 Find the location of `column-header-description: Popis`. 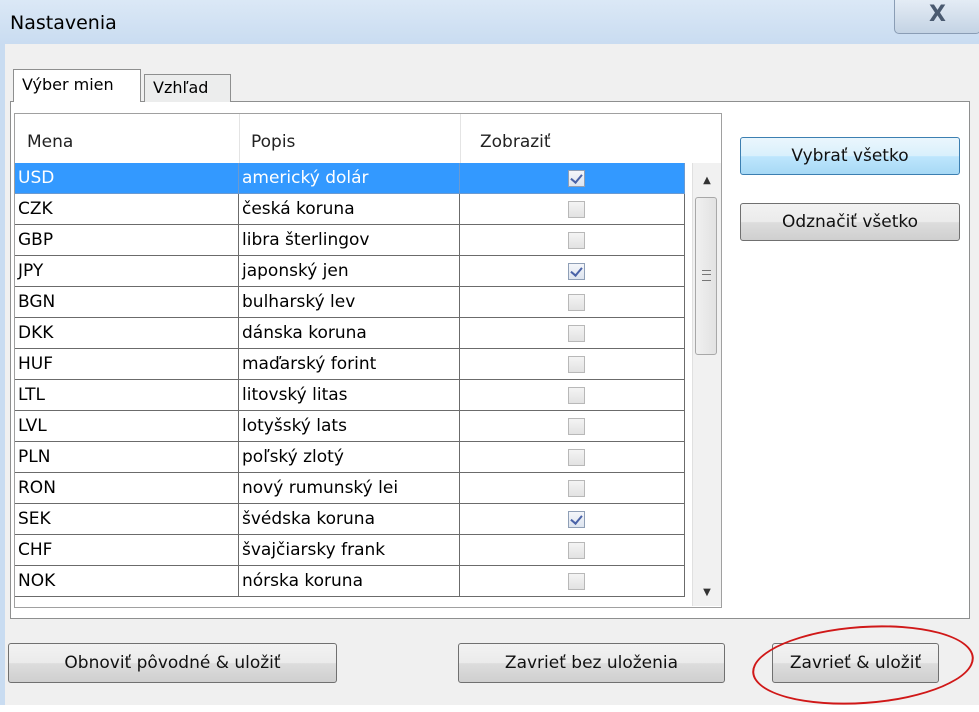

column-header-description: Popis is located at coordinates (273, 142).